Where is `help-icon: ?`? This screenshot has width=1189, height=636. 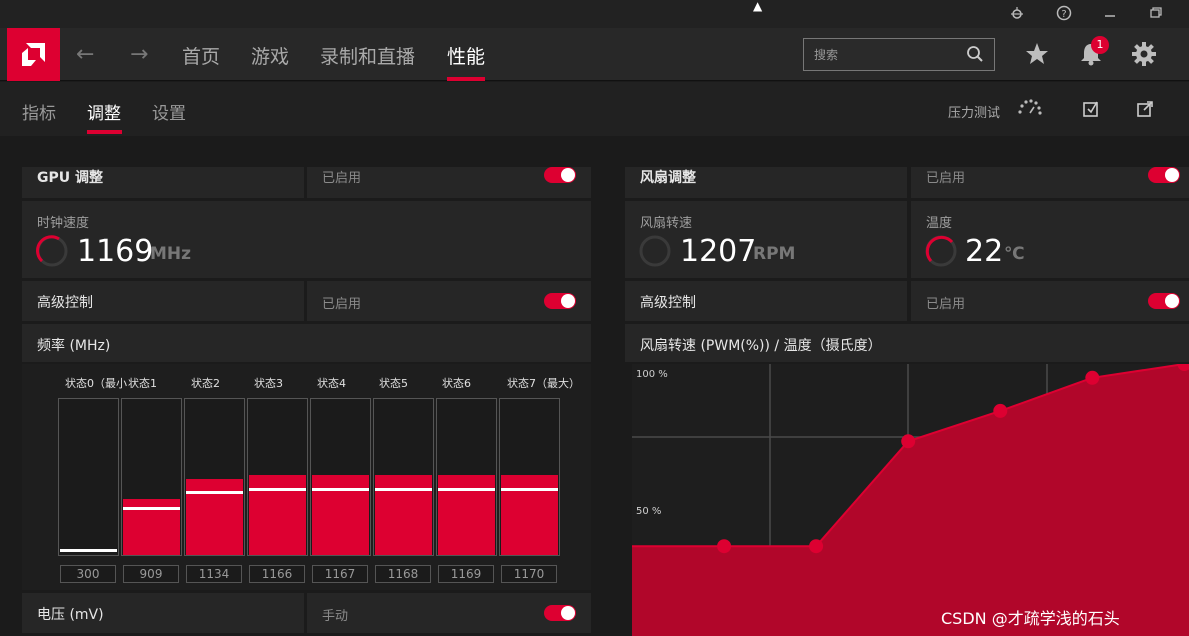 help-icon: ? is located at coordinates (1064, 14).